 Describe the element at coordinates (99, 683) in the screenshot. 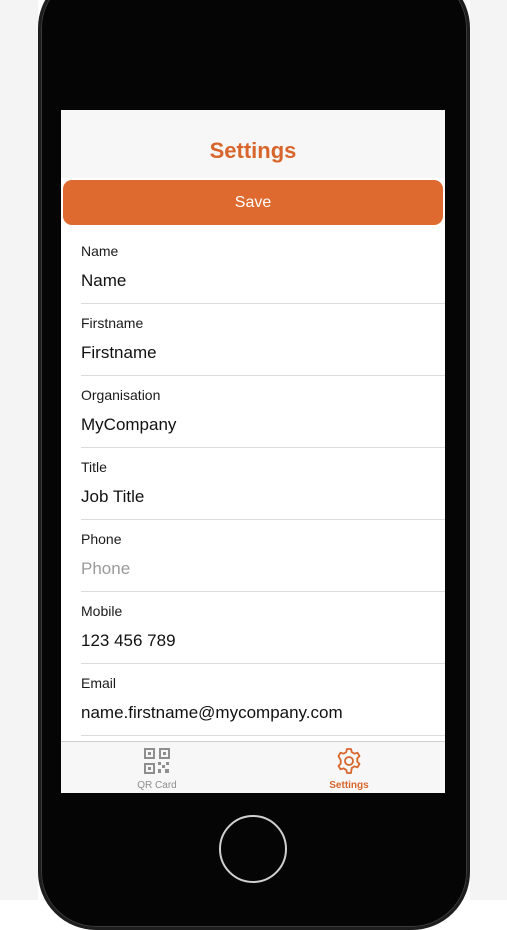

I see `field-label: Email` at that location.